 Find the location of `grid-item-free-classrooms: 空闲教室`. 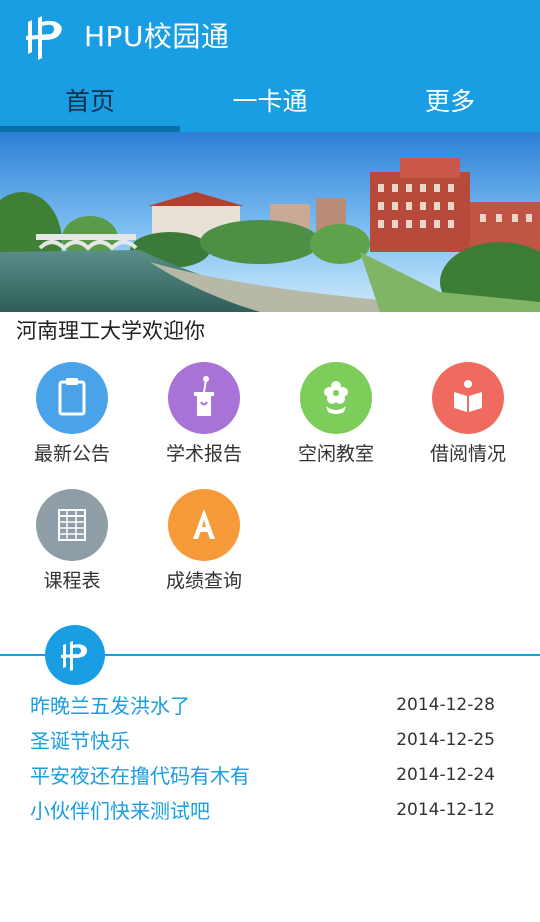

grid-item-free-classrooms: 空闲教室 is located at coordinates (336, 417).